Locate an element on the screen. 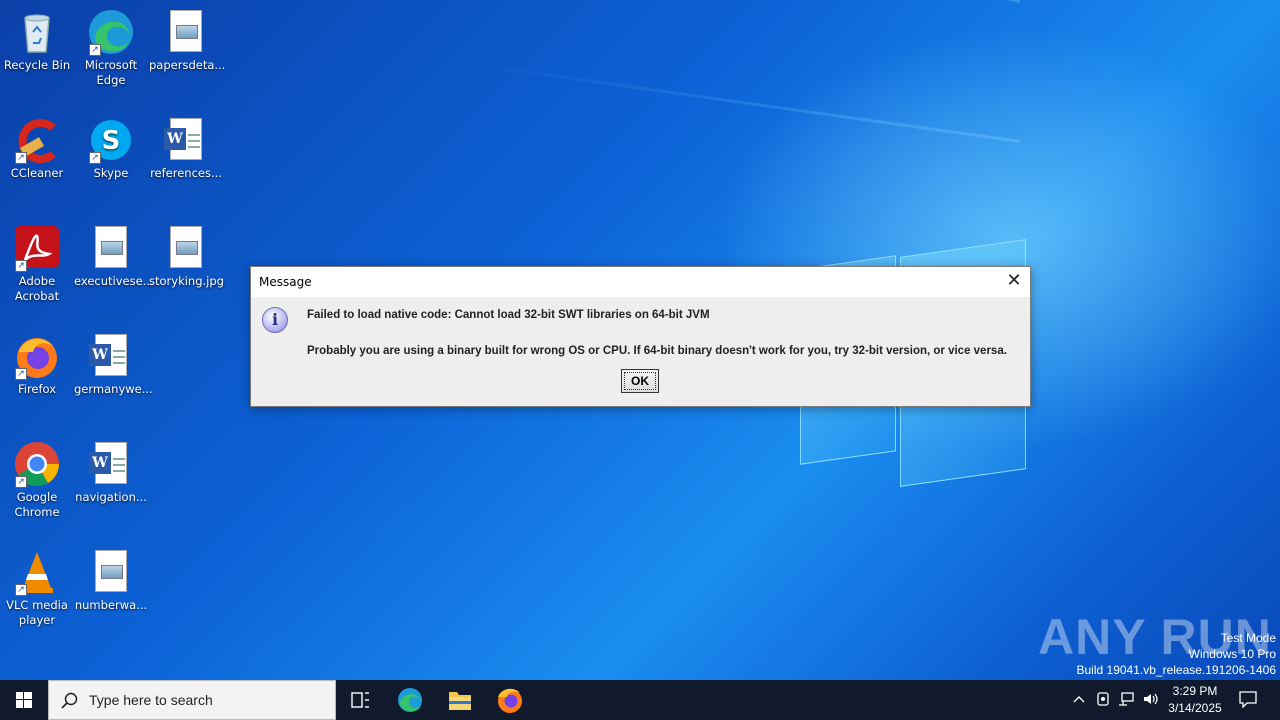 Image resolution: width=1280 pixels, height=720 pixels. firefox-icon is located at coordinates (510, 700).